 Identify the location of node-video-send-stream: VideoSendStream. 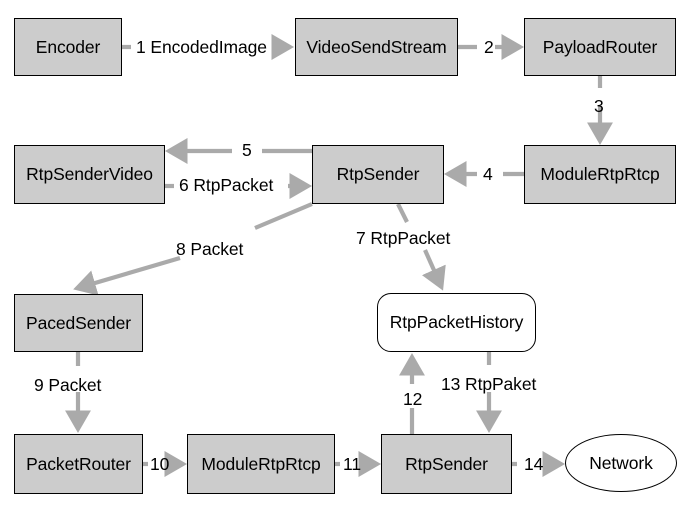
(376, 47).